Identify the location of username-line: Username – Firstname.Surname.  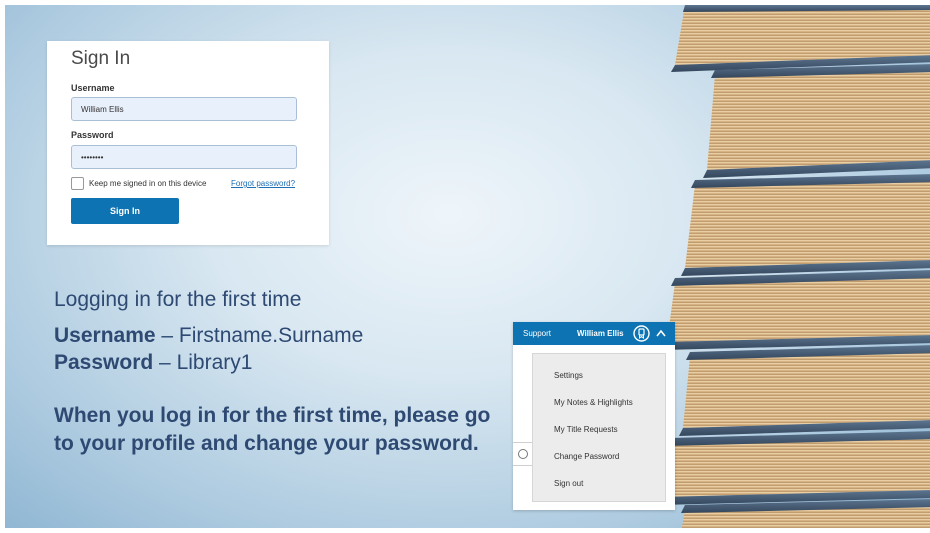
(208, 336).